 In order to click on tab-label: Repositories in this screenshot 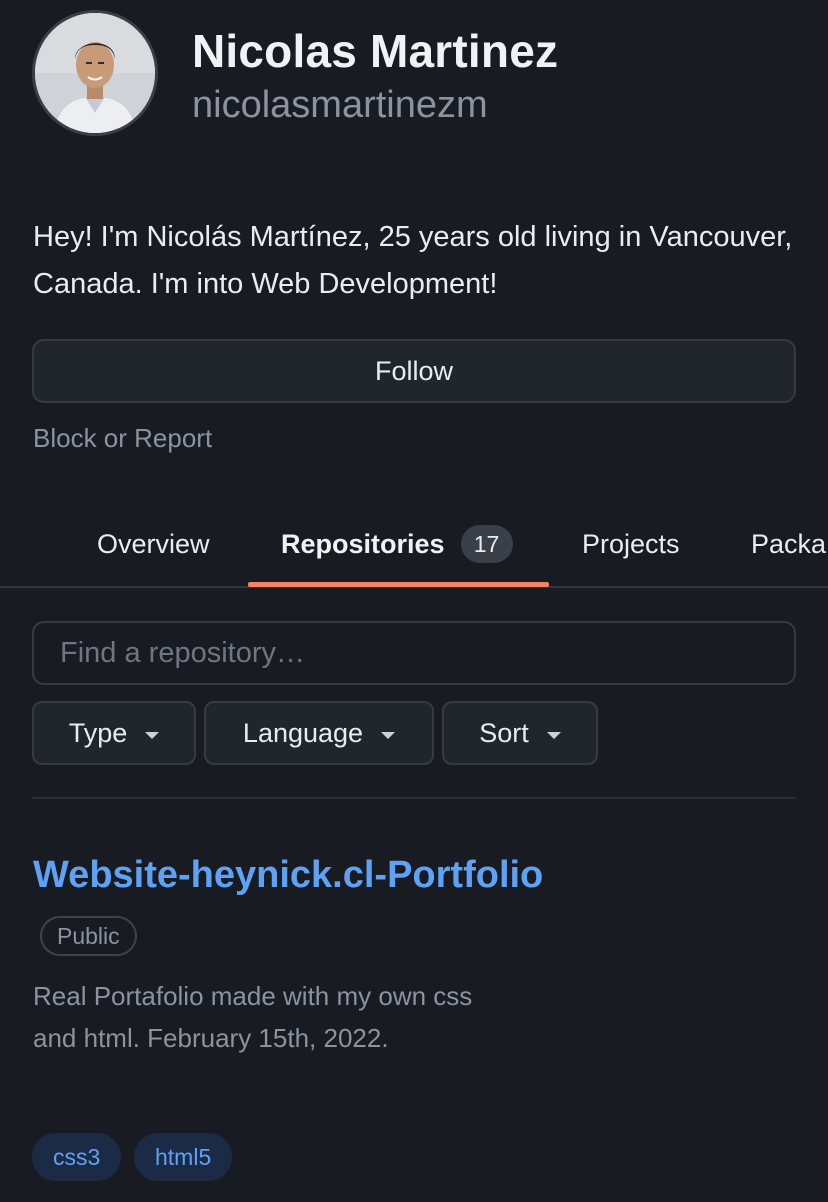, I will do `click(363, 543)`.